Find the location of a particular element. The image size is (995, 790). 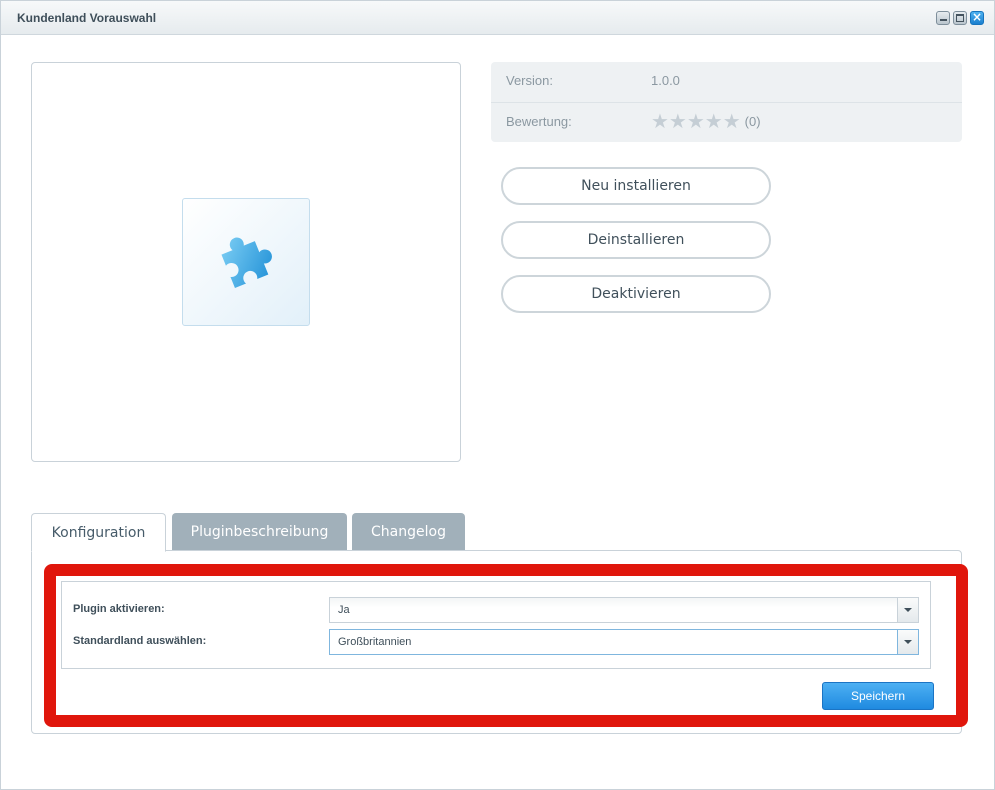

deactivate-button: Deaktivieren is located at coordinates (636, 294).